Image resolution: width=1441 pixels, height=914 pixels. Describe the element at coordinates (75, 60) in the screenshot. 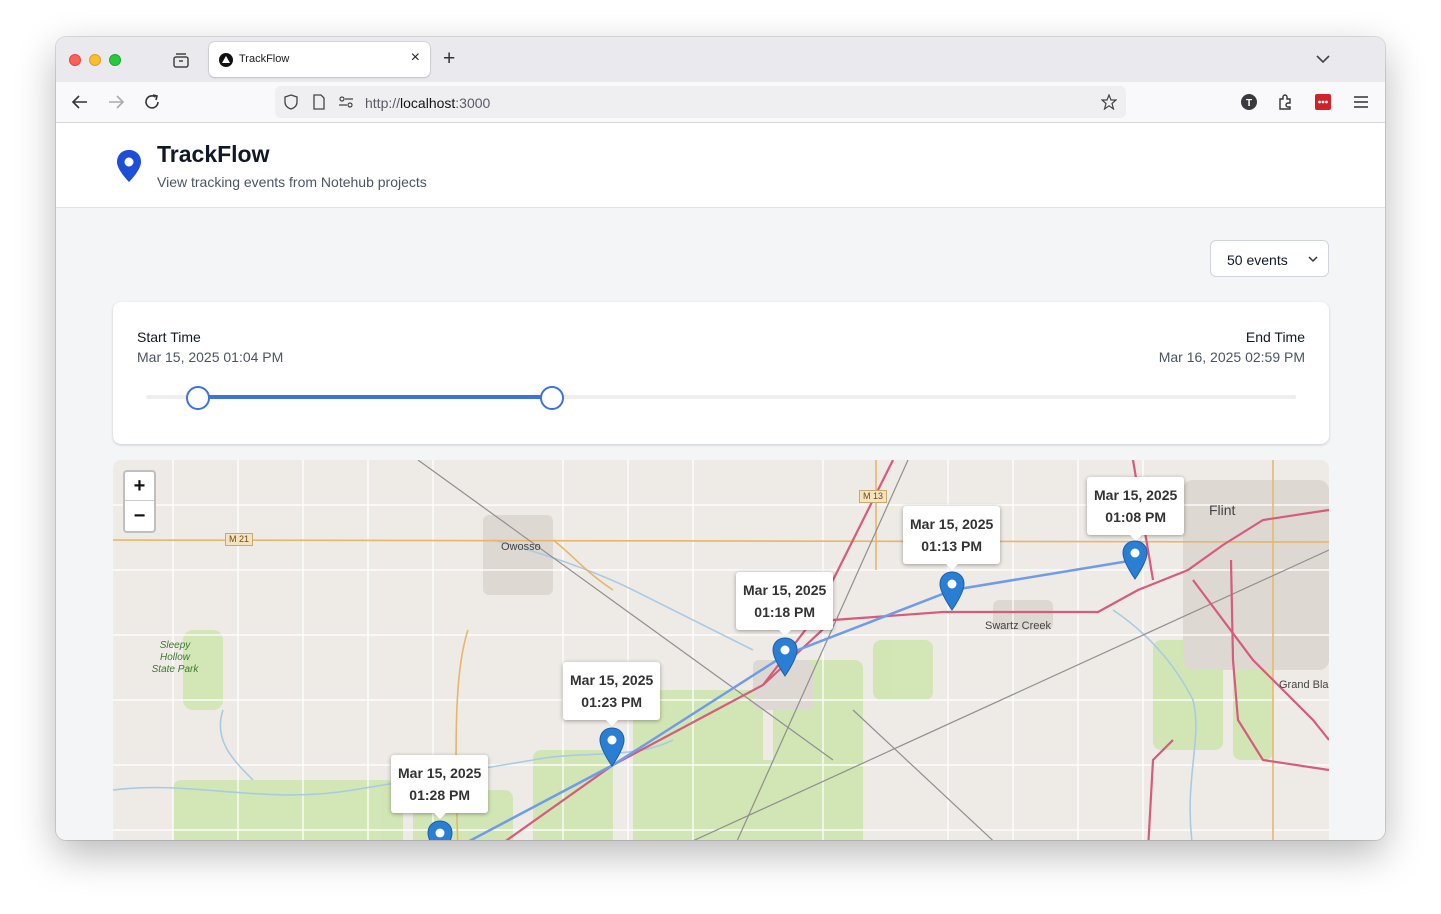

I see `close-window-button` at that location.